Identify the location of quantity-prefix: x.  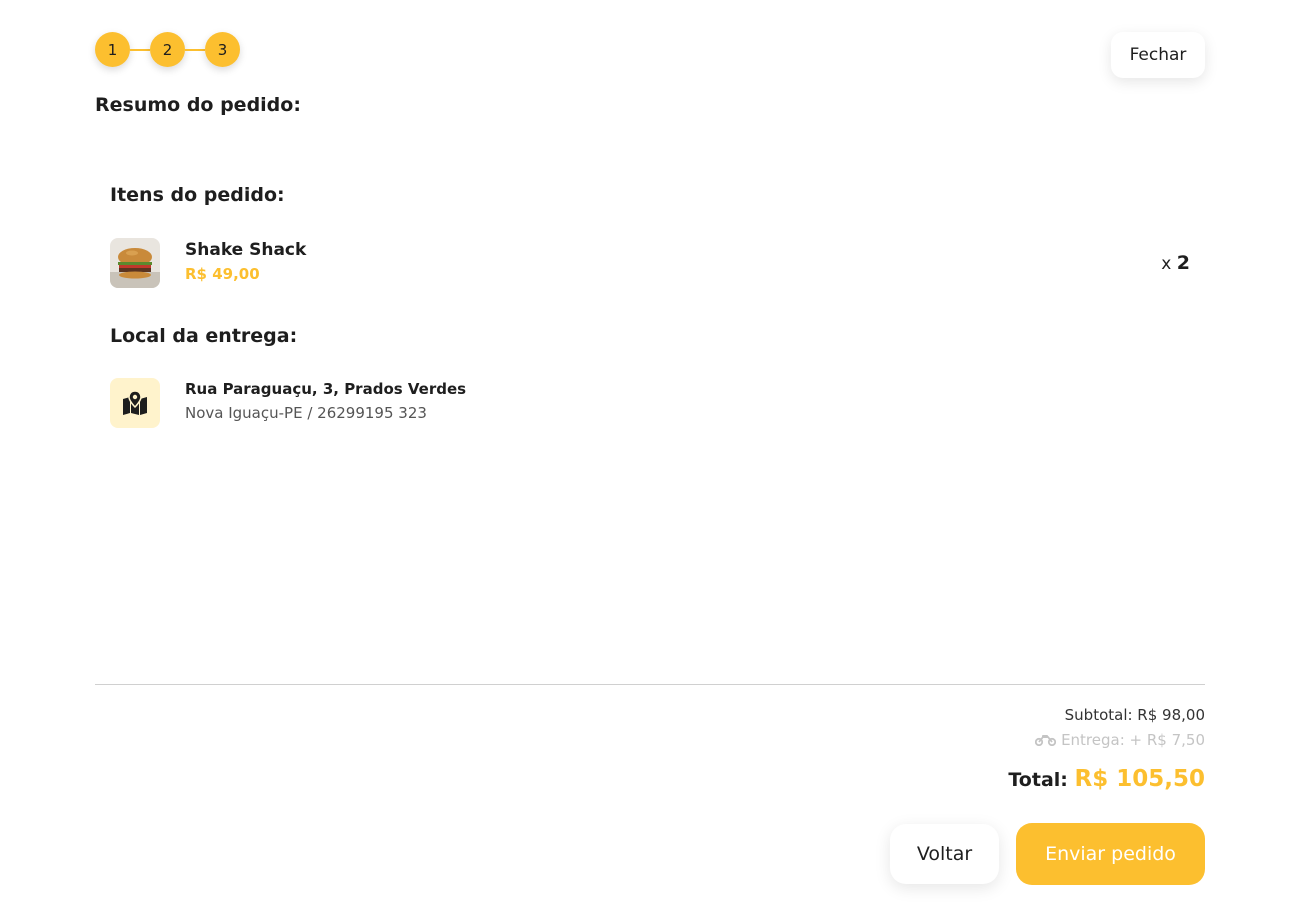
(1166, 264).